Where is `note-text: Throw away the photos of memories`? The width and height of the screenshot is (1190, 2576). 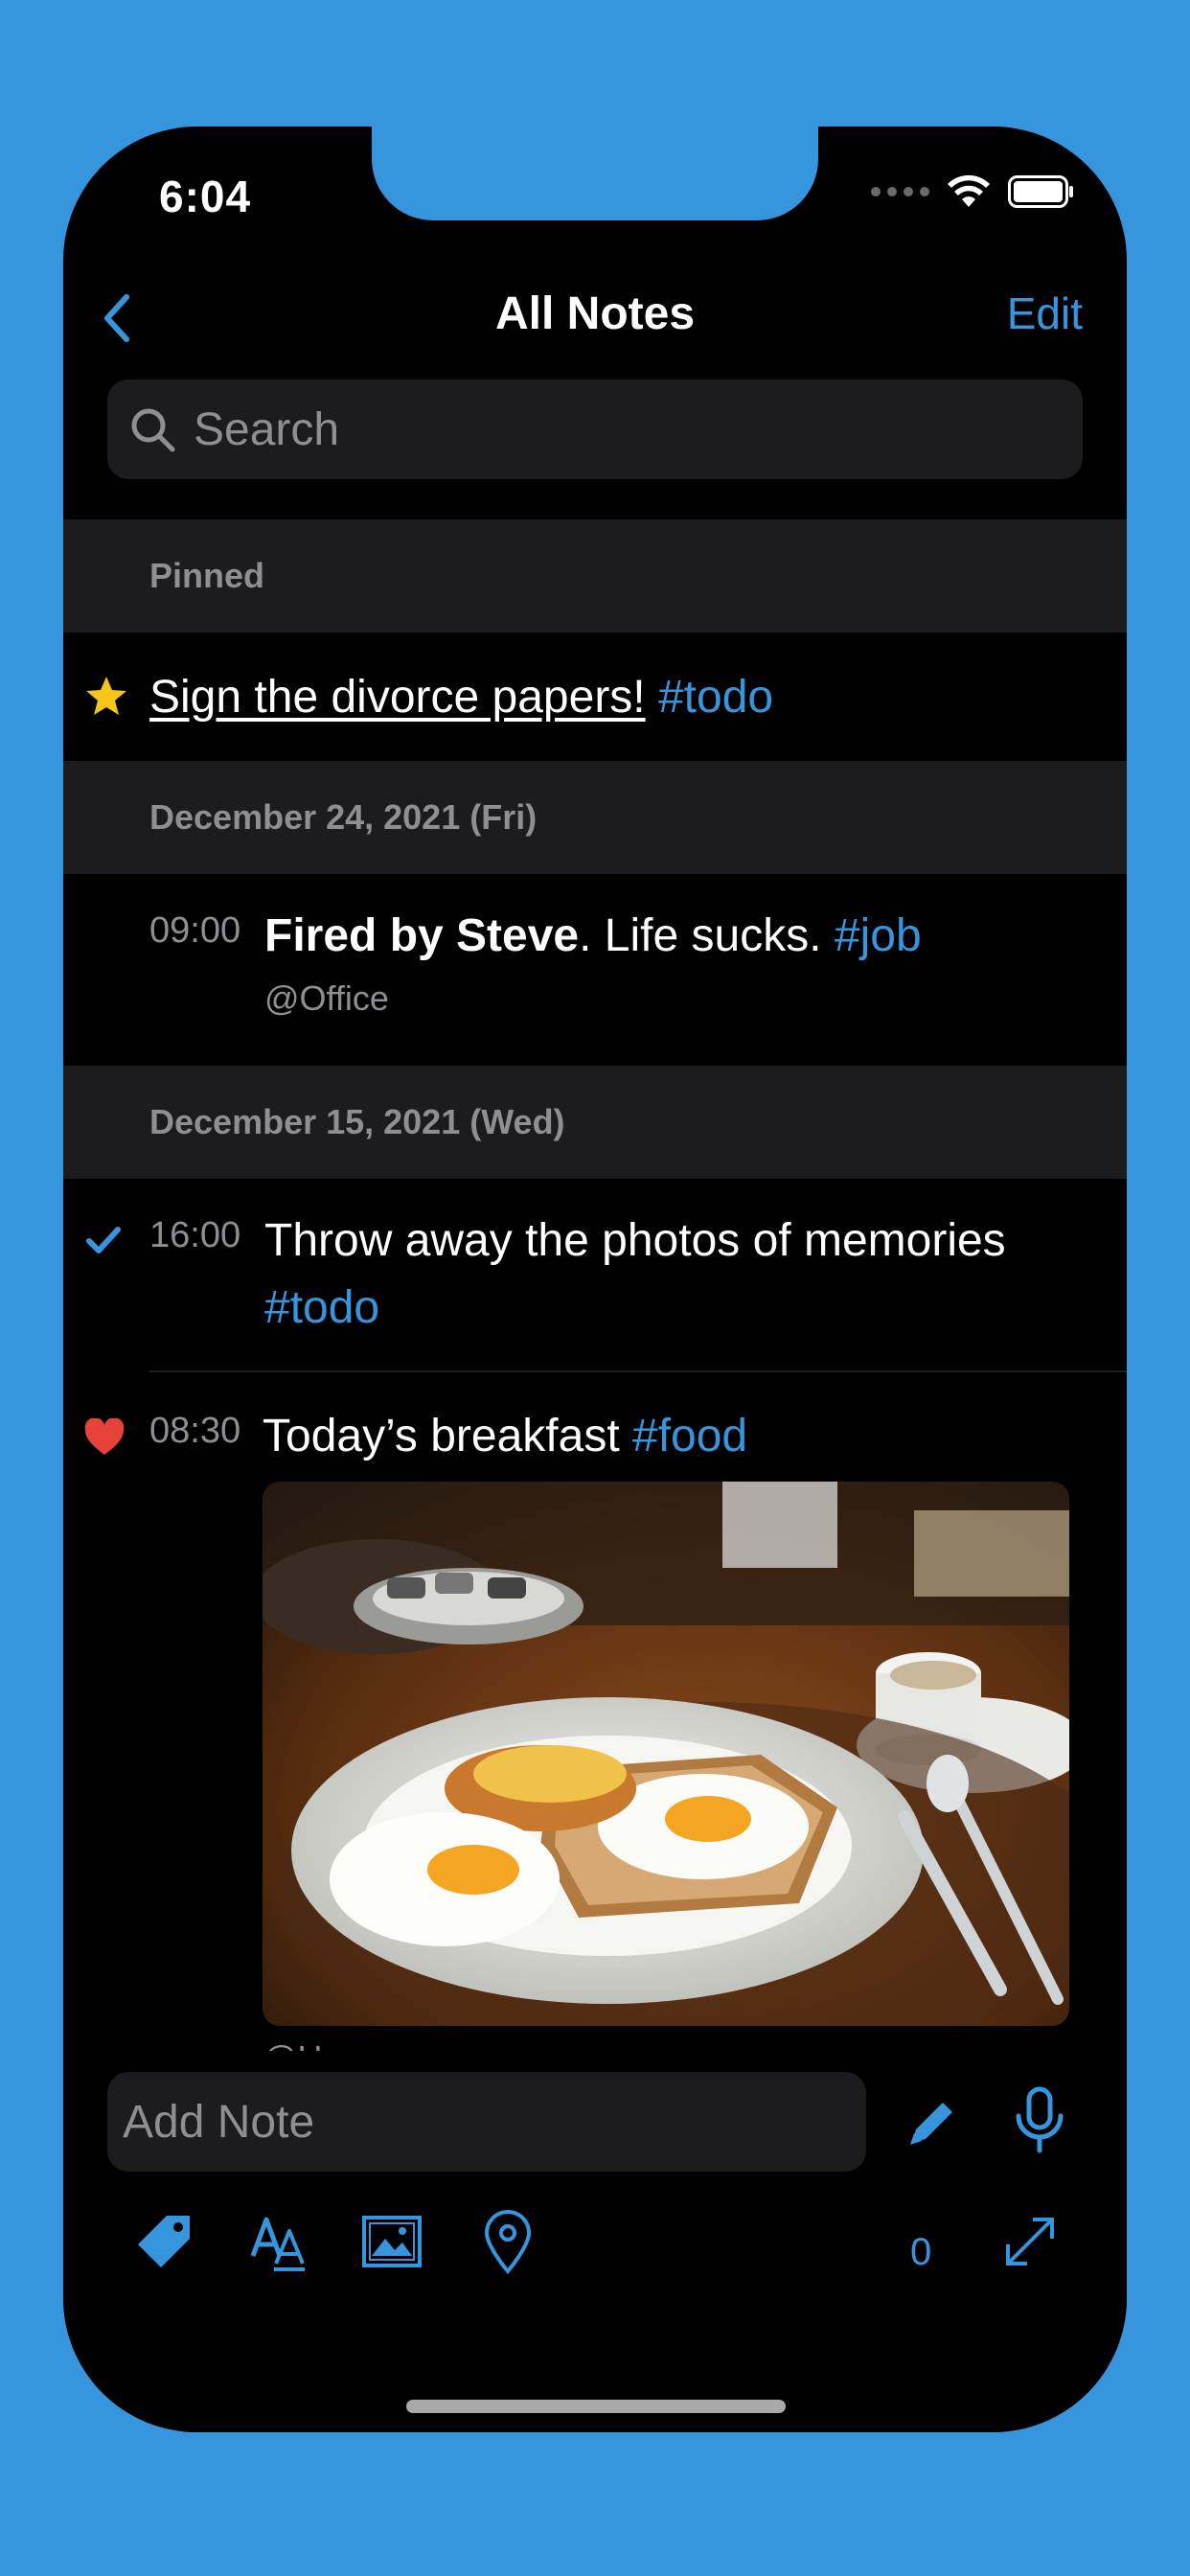
note-text: Throw away the photos of memories is located at coordinates (635, 1240).